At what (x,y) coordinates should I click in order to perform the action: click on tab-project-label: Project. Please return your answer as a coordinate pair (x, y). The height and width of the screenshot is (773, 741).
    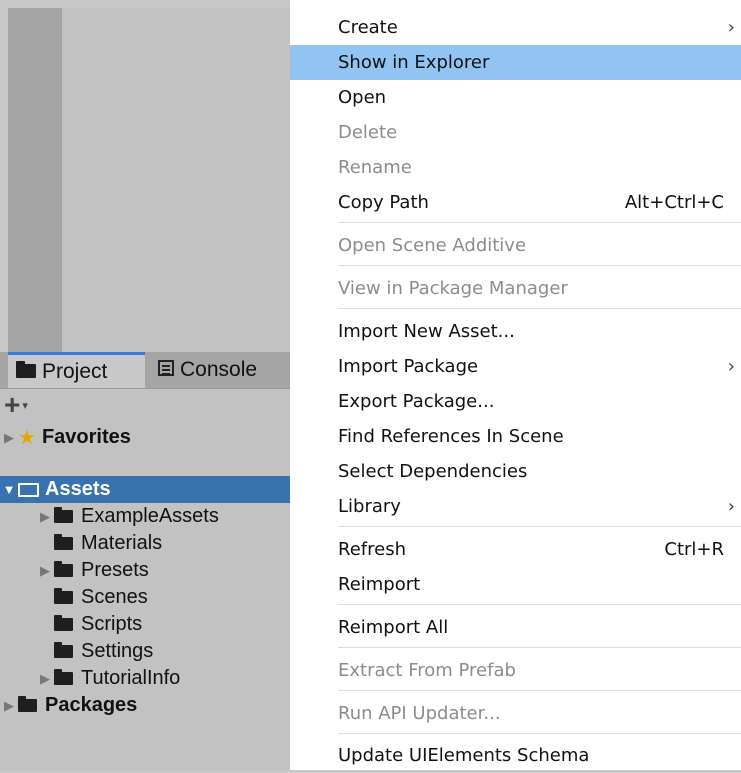
    Looking at the image, I should click on (75, 371).